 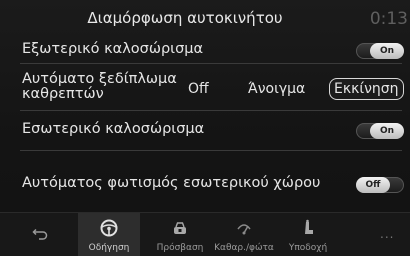 What do you see at coordinates (198, 89) in the screenshot?
I see `option-off: Off` at bounding box center [198, 89].